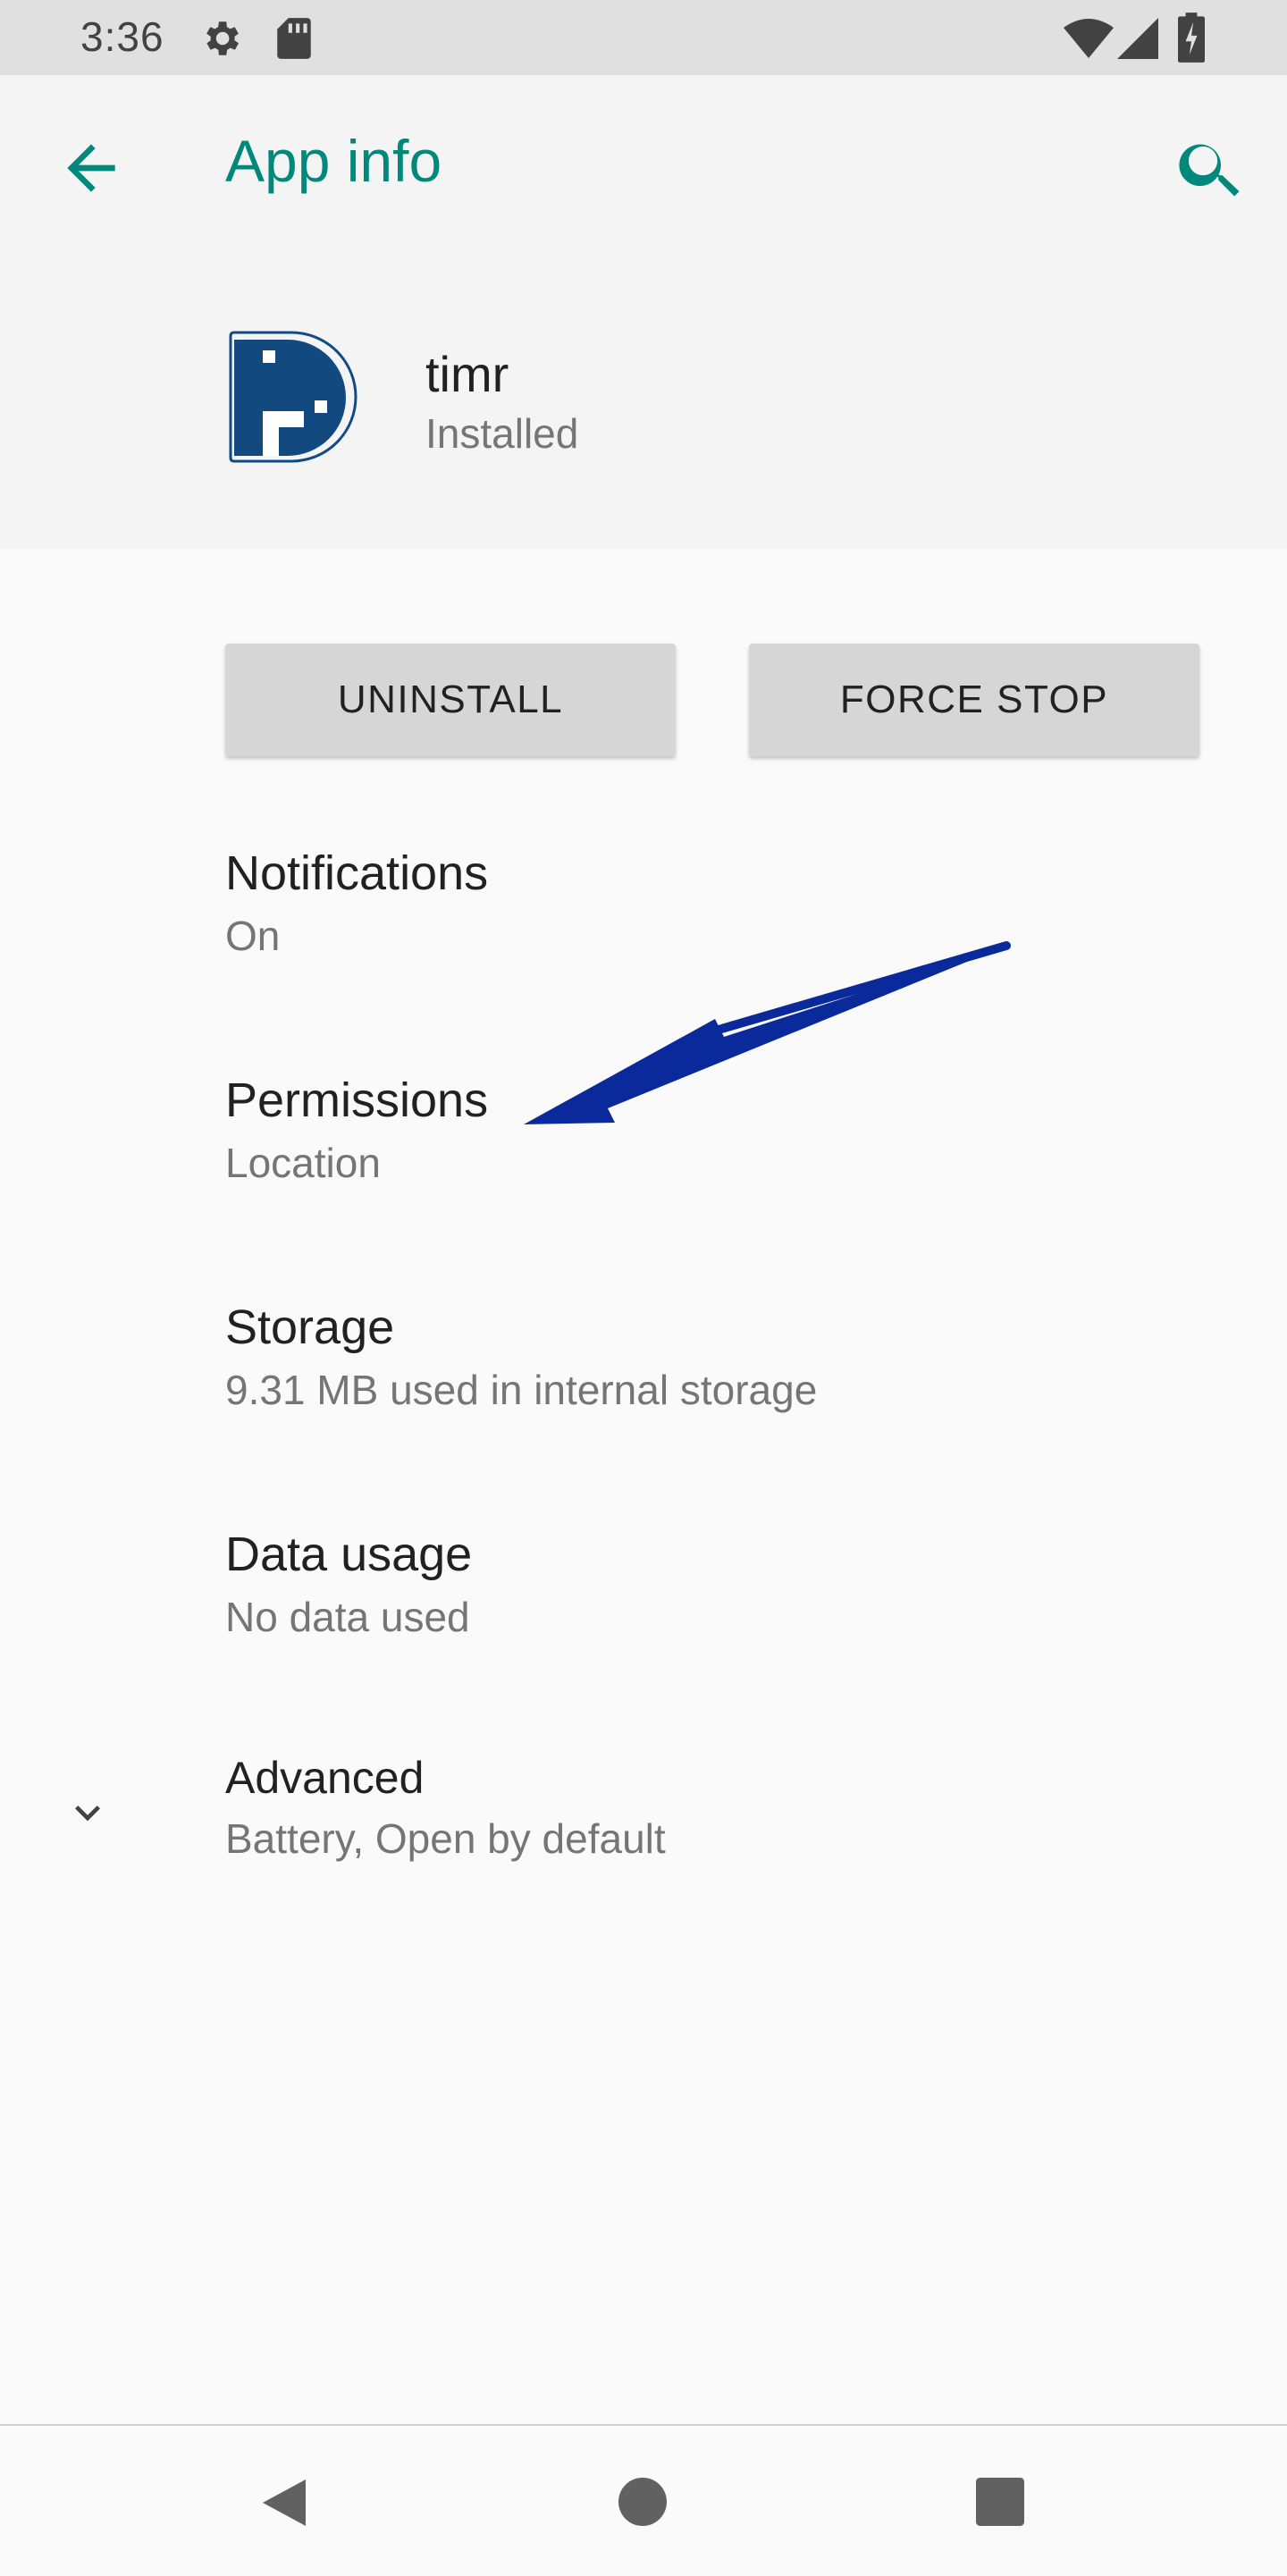  I want to click on force-stop-button: FORCE STOP, so click(974, 700).